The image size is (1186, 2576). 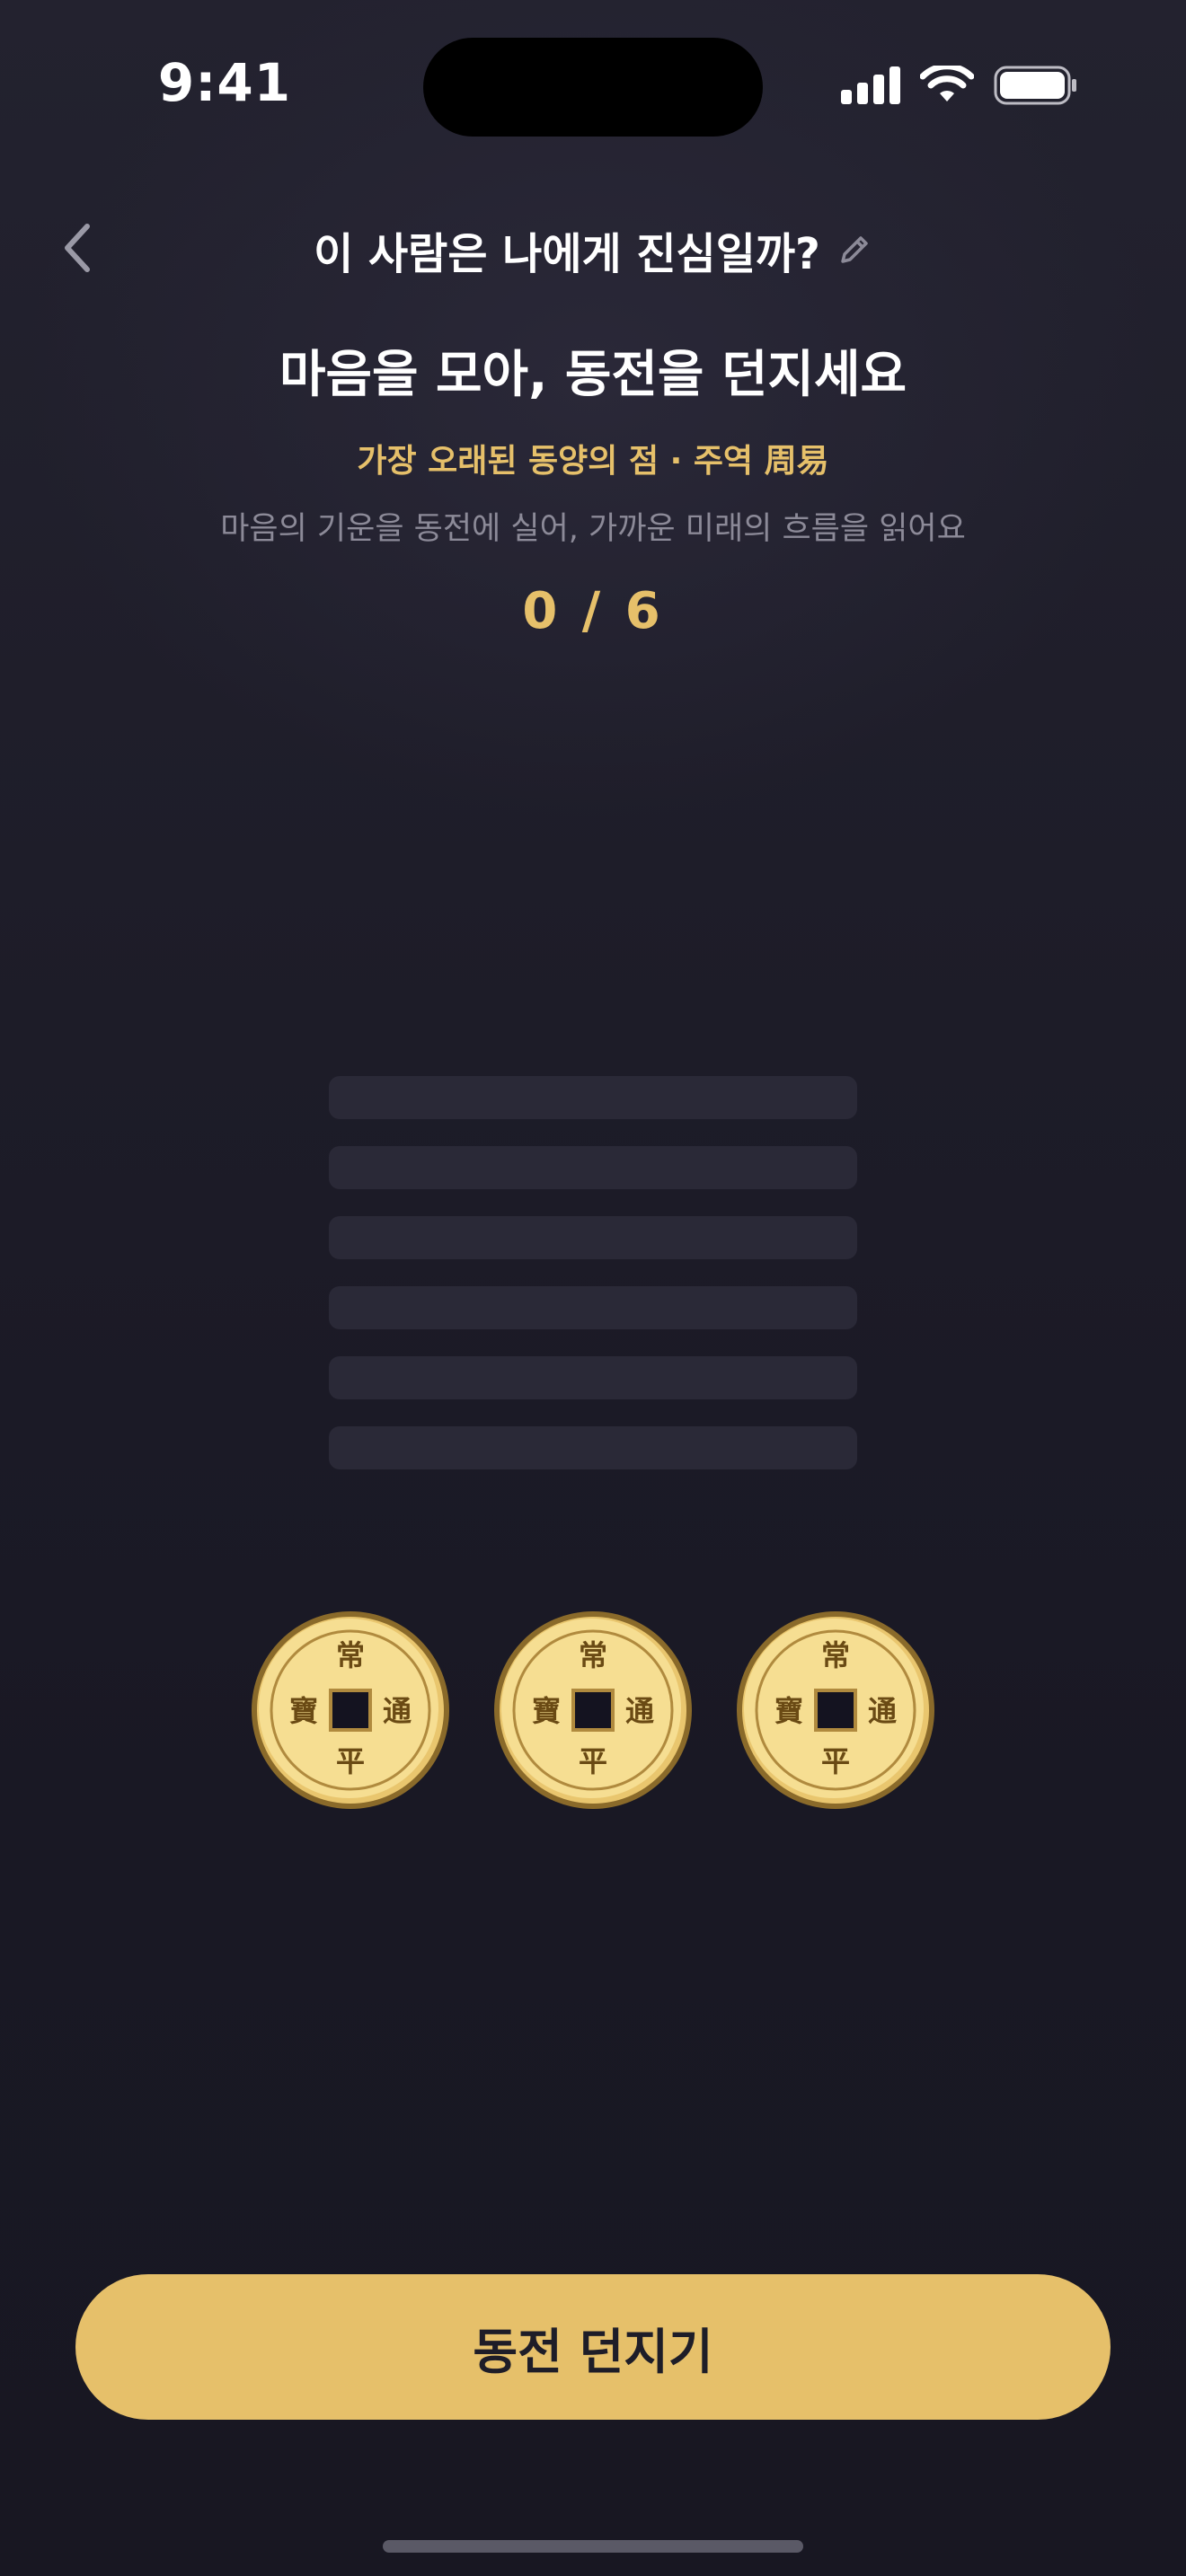 What do you see at coordinates (593, 87) in the screenshot?
I see `dynamic-island` at bounding box center [593, 87].